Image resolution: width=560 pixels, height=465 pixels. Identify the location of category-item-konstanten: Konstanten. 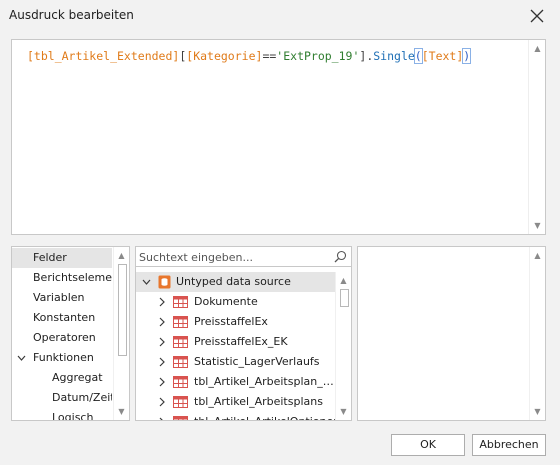
(62, 318).